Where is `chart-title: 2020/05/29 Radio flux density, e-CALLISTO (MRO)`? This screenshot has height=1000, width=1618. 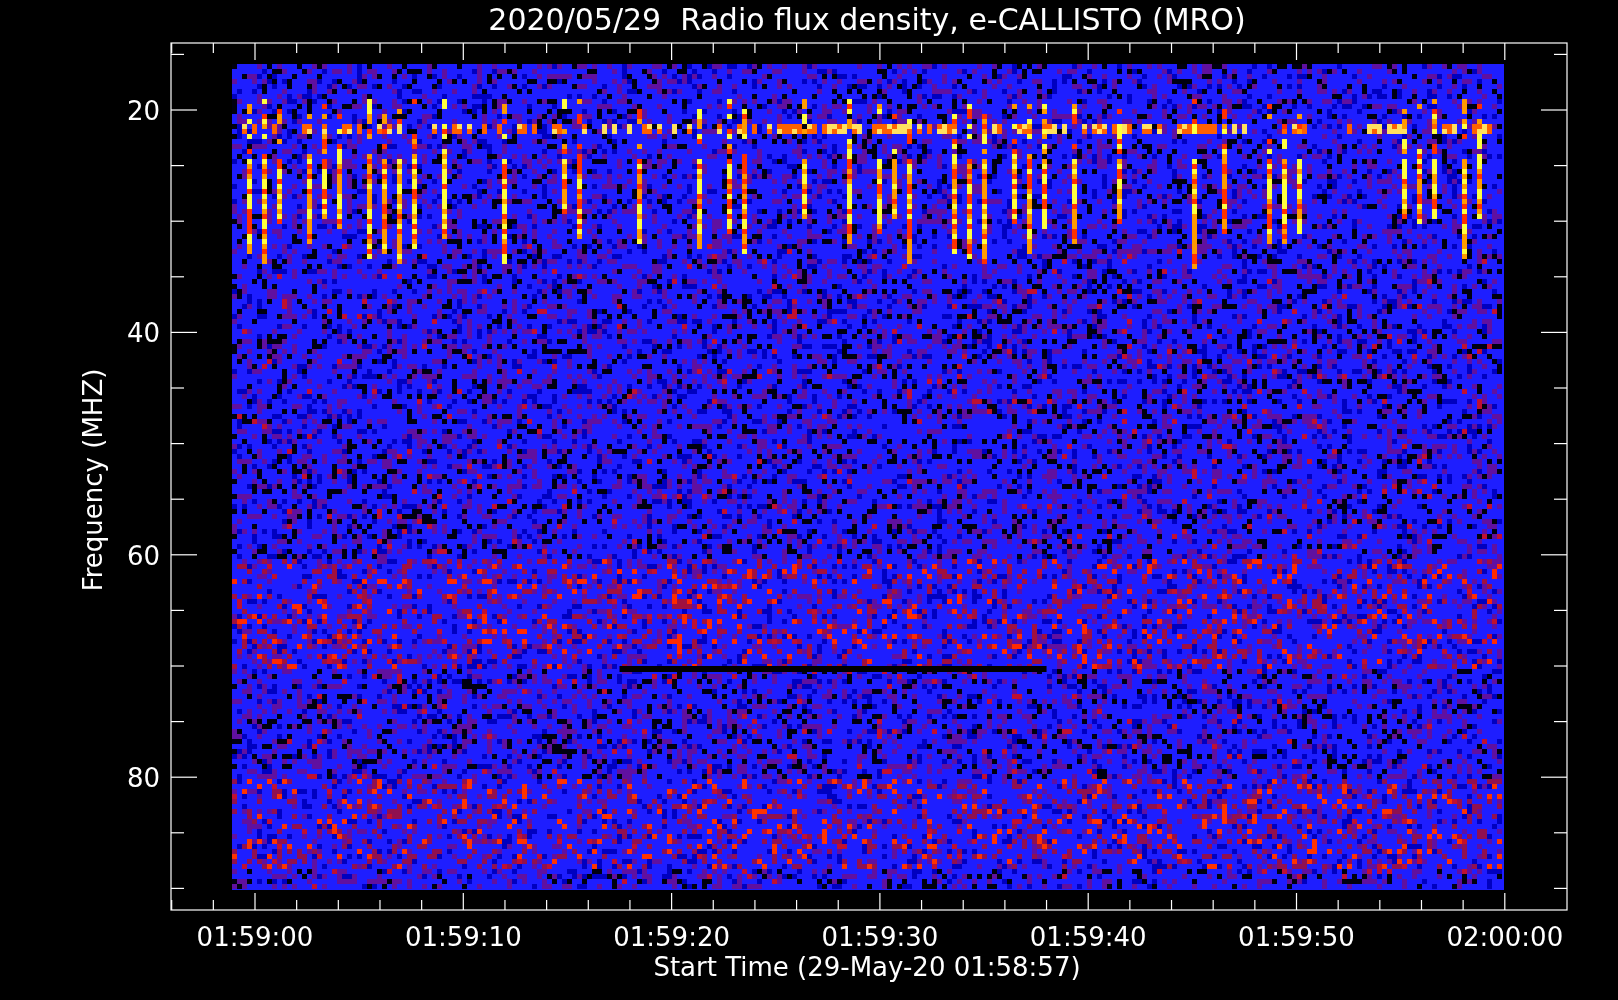 chart-title: 2020/05/29 Radio flux density, e-CALLISTO (MRO) is located at coordinates (867, 19).